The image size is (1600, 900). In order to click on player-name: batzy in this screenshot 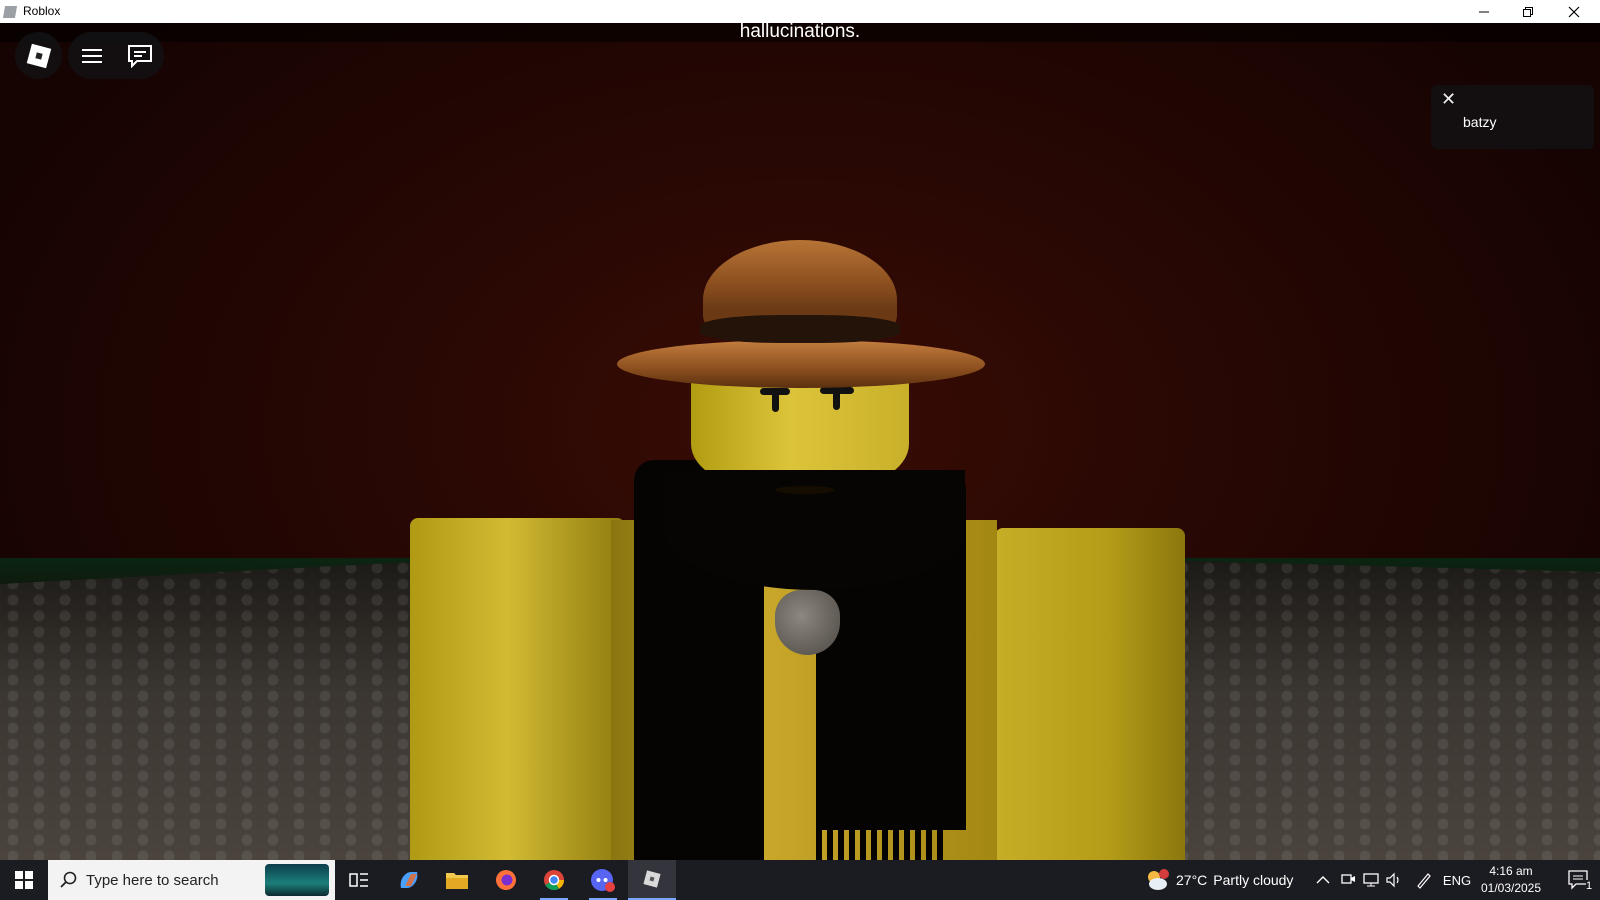, I will do `click(1479, 122)`.